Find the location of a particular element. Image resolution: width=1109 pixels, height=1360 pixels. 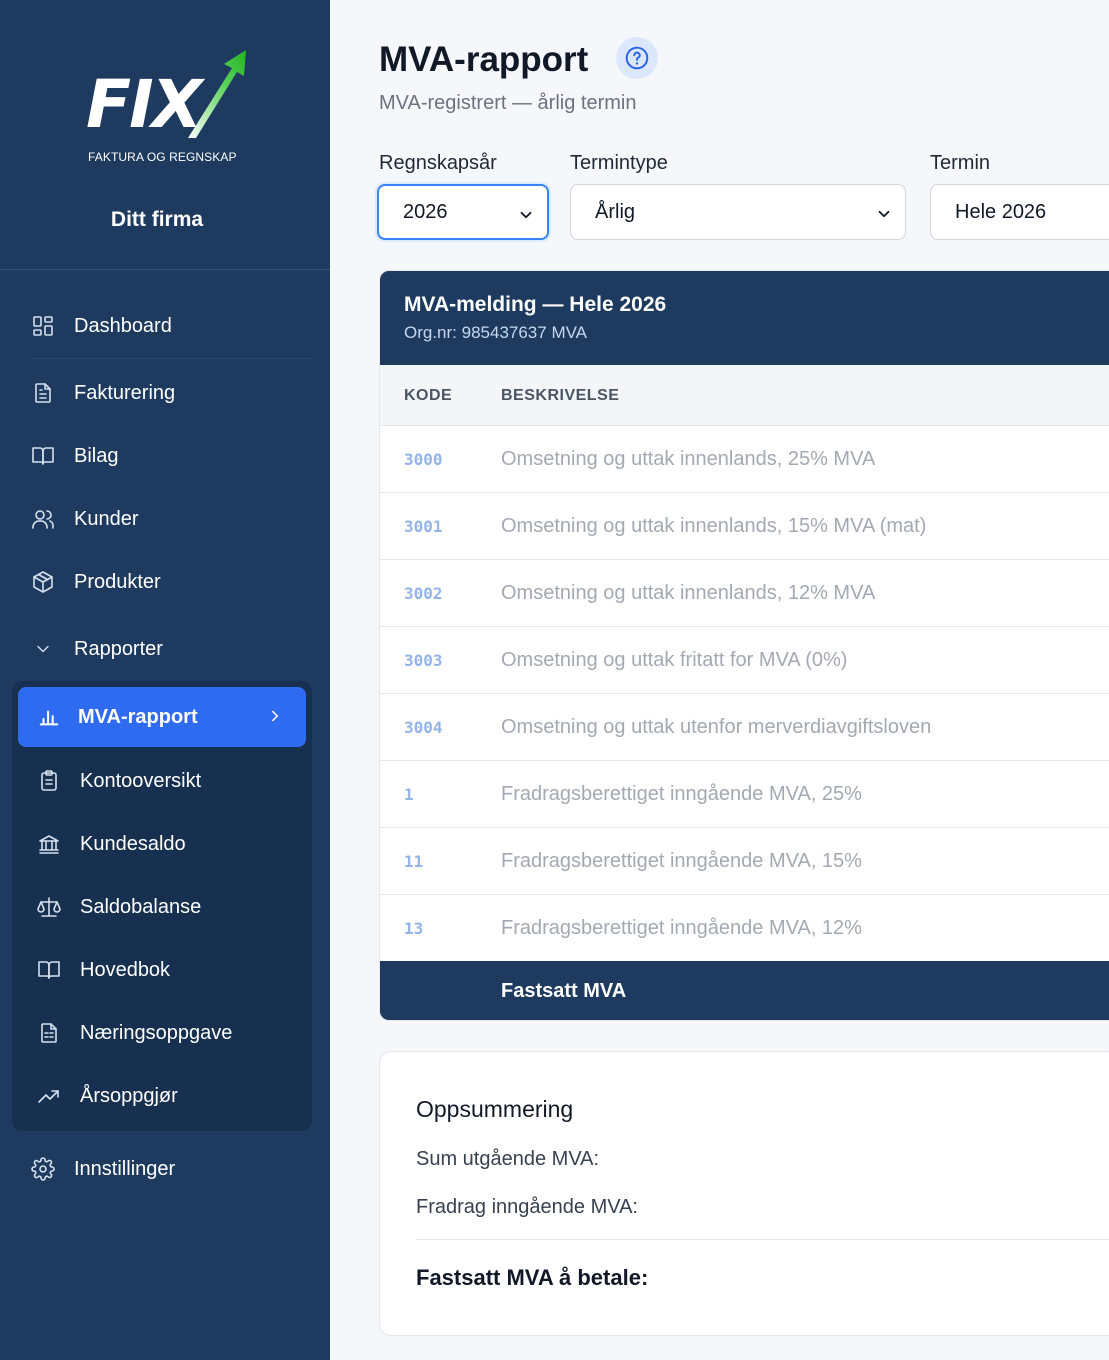

help-icon is located at coordinates (637, 58).